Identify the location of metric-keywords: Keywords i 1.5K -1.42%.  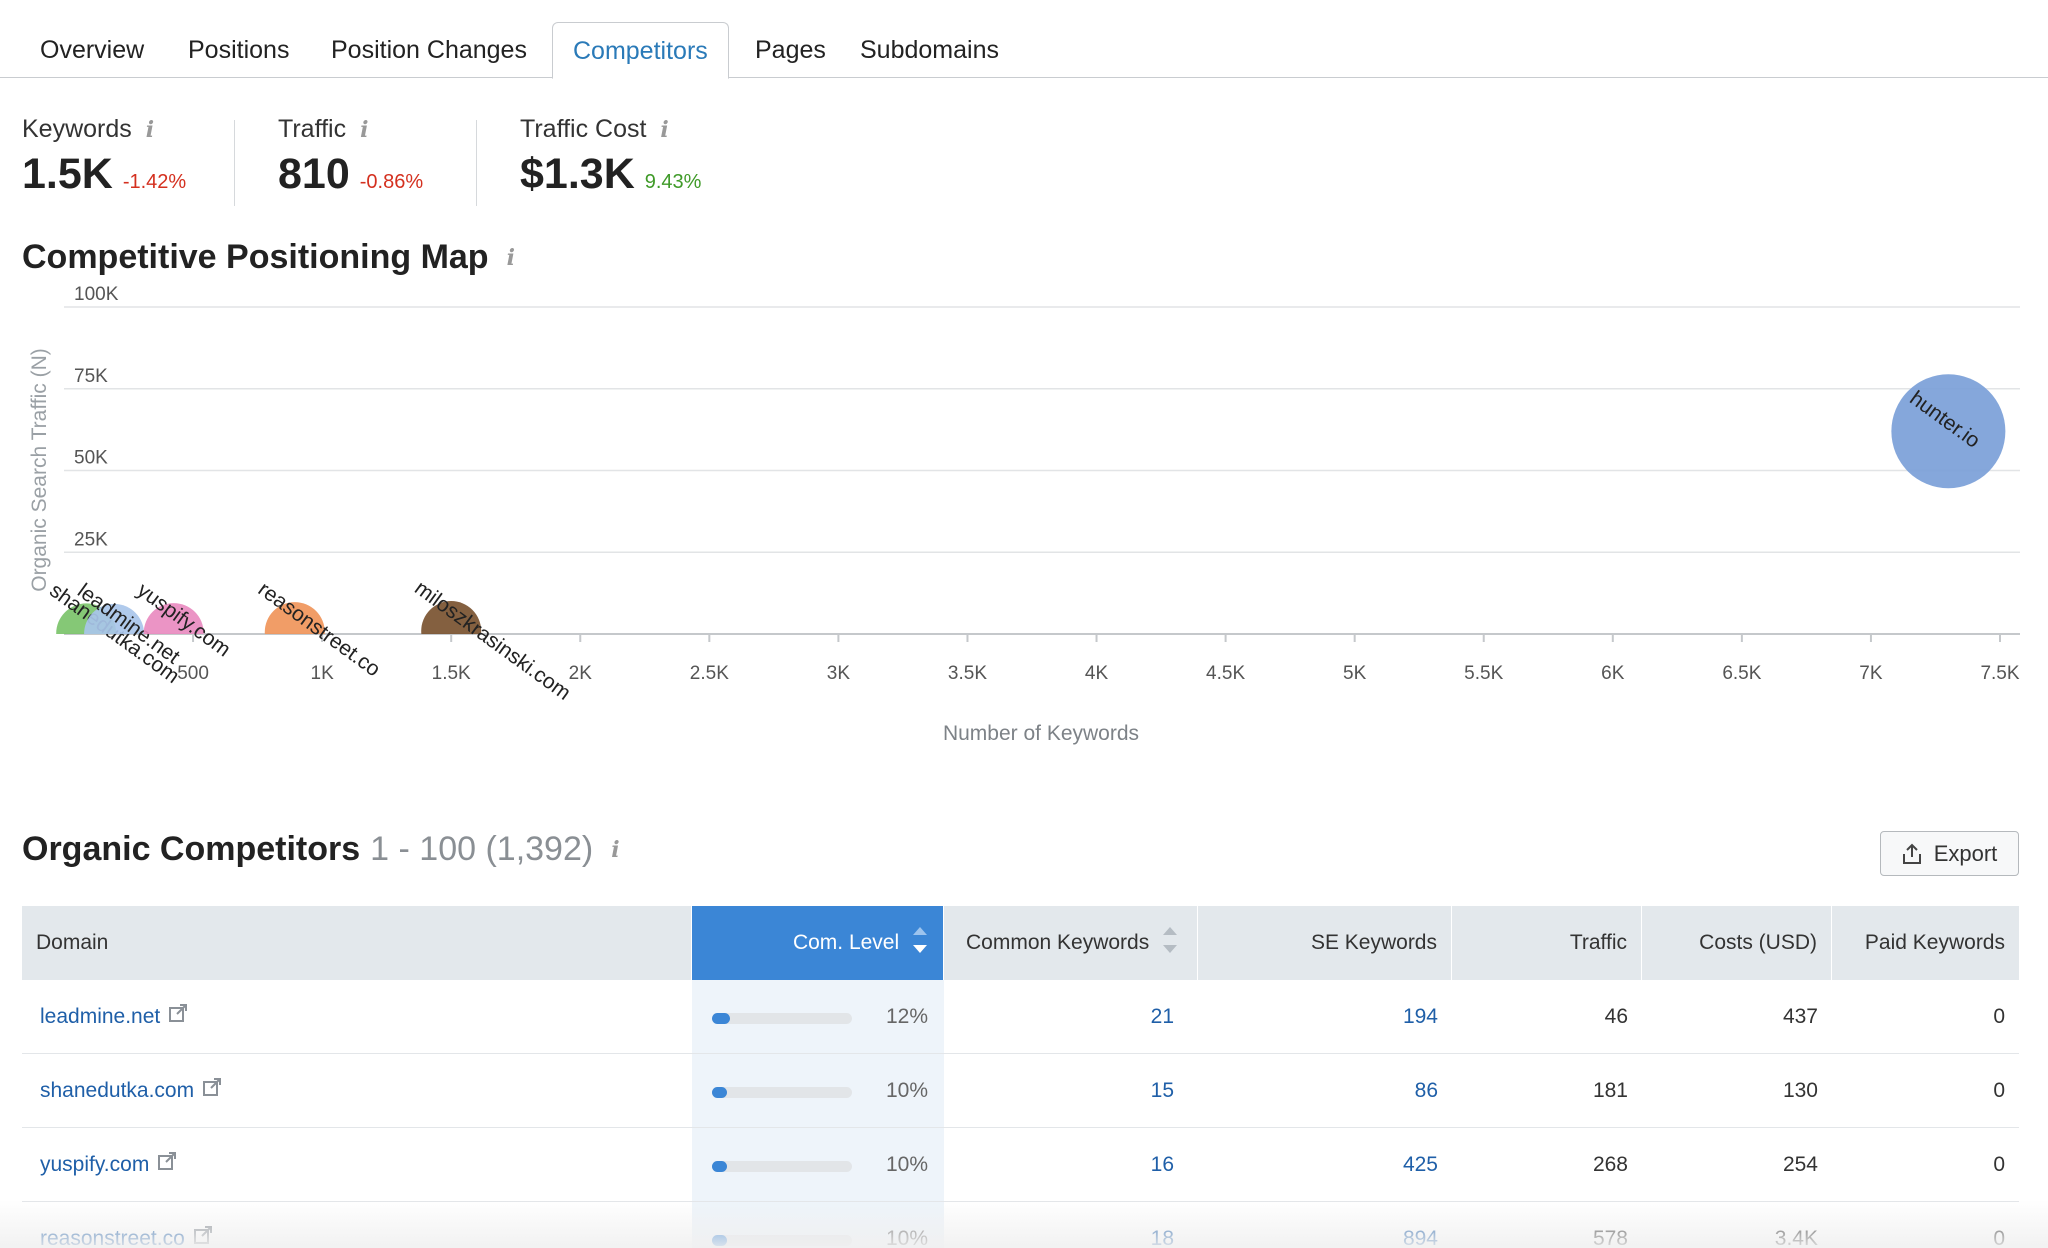
(104, 157).